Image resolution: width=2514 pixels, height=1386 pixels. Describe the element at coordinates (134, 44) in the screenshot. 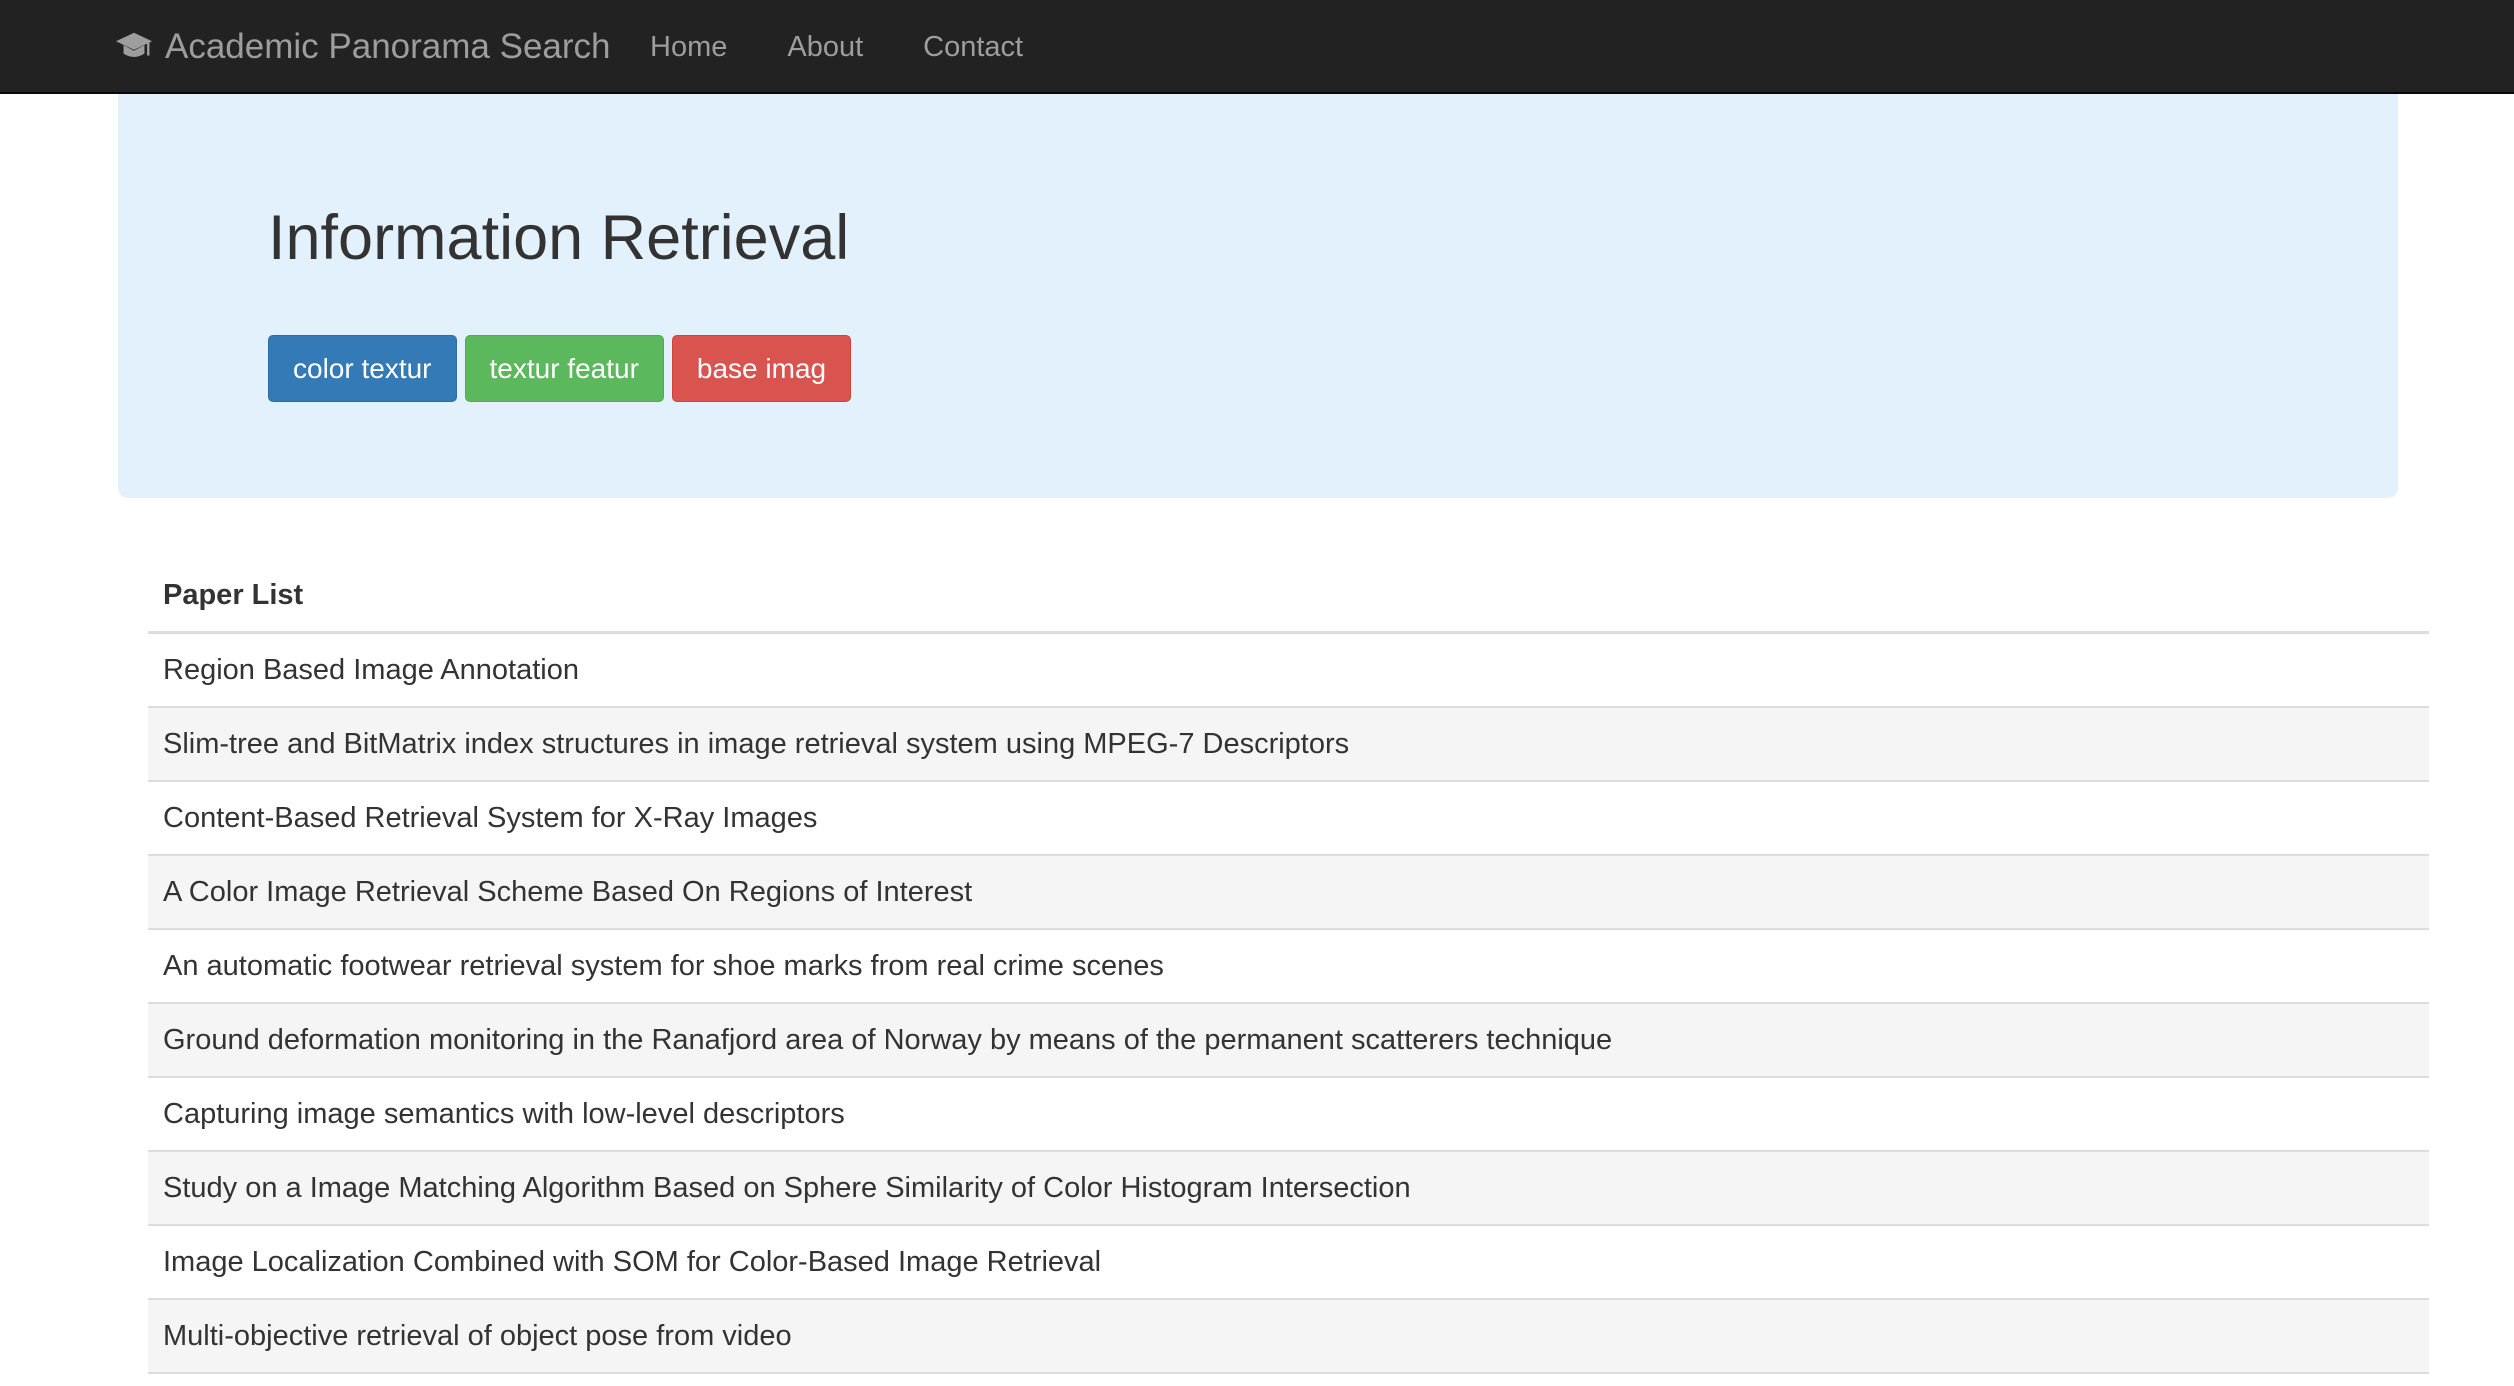

I see `graduation-cap-icon` at that location.